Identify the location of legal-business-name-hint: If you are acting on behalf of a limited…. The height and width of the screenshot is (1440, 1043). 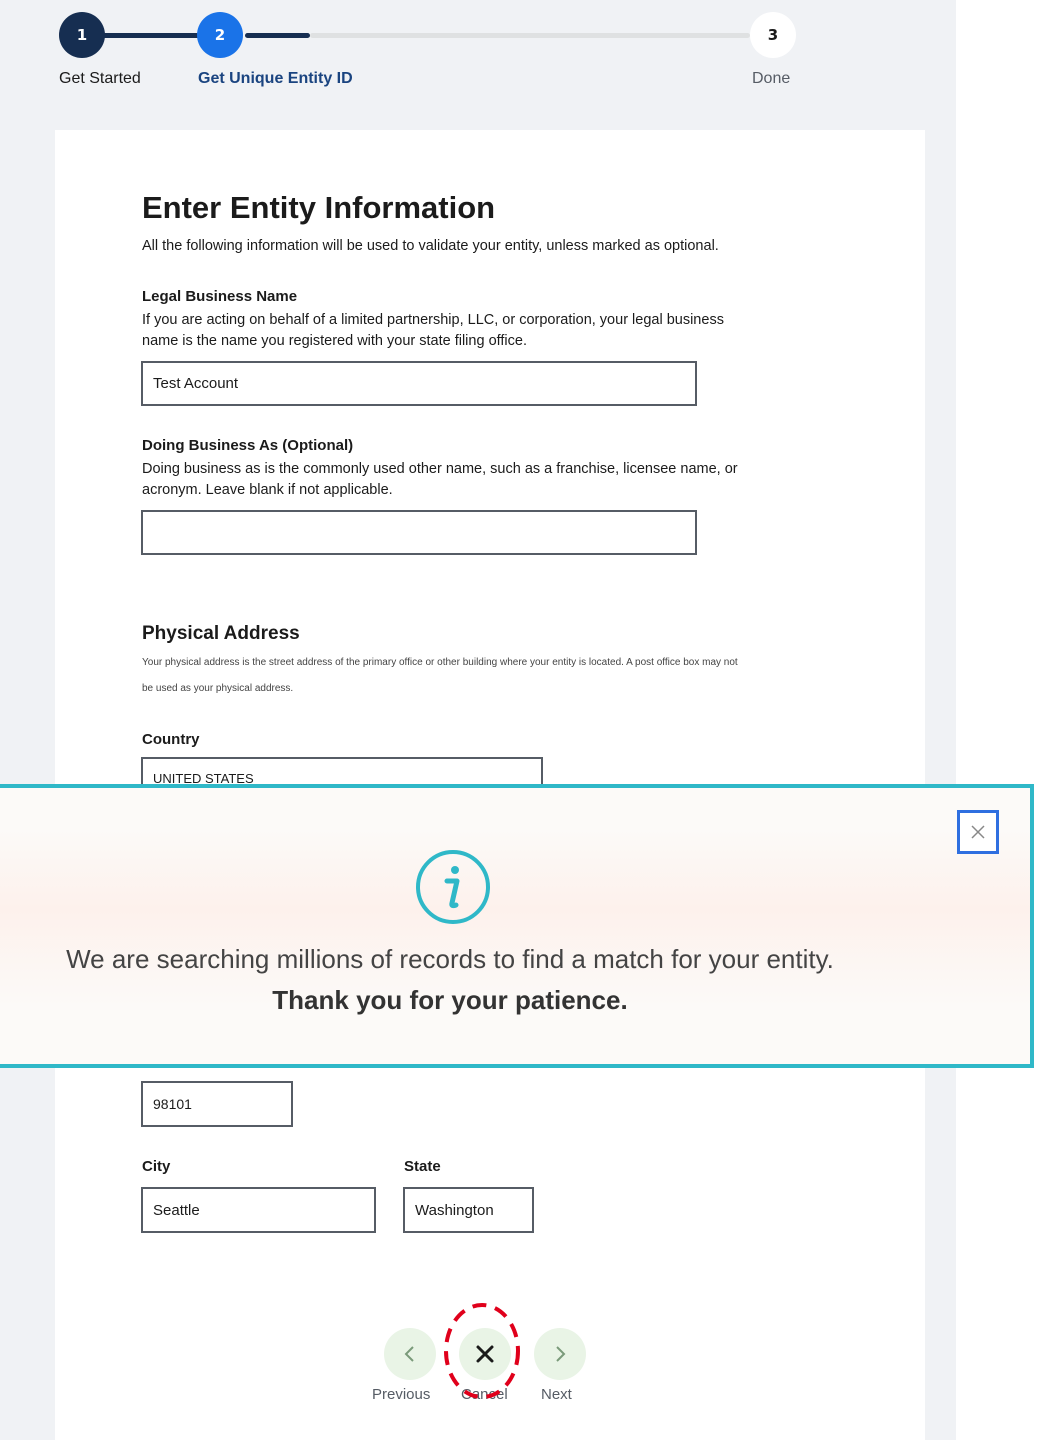
(433, 330).